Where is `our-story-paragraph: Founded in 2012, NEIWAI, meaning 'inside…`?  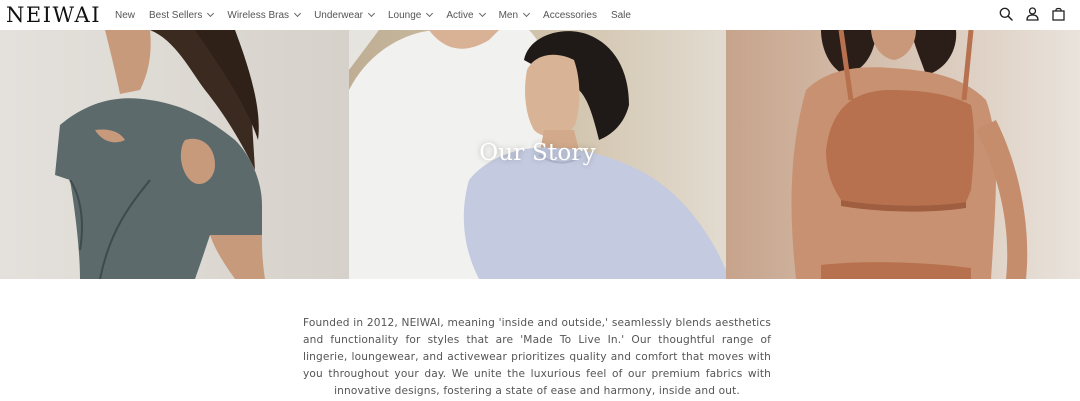 our-story-paragraph: Founded in 2012, NEIWAI, meaning 'inside… is located at coordinates (537, 357).